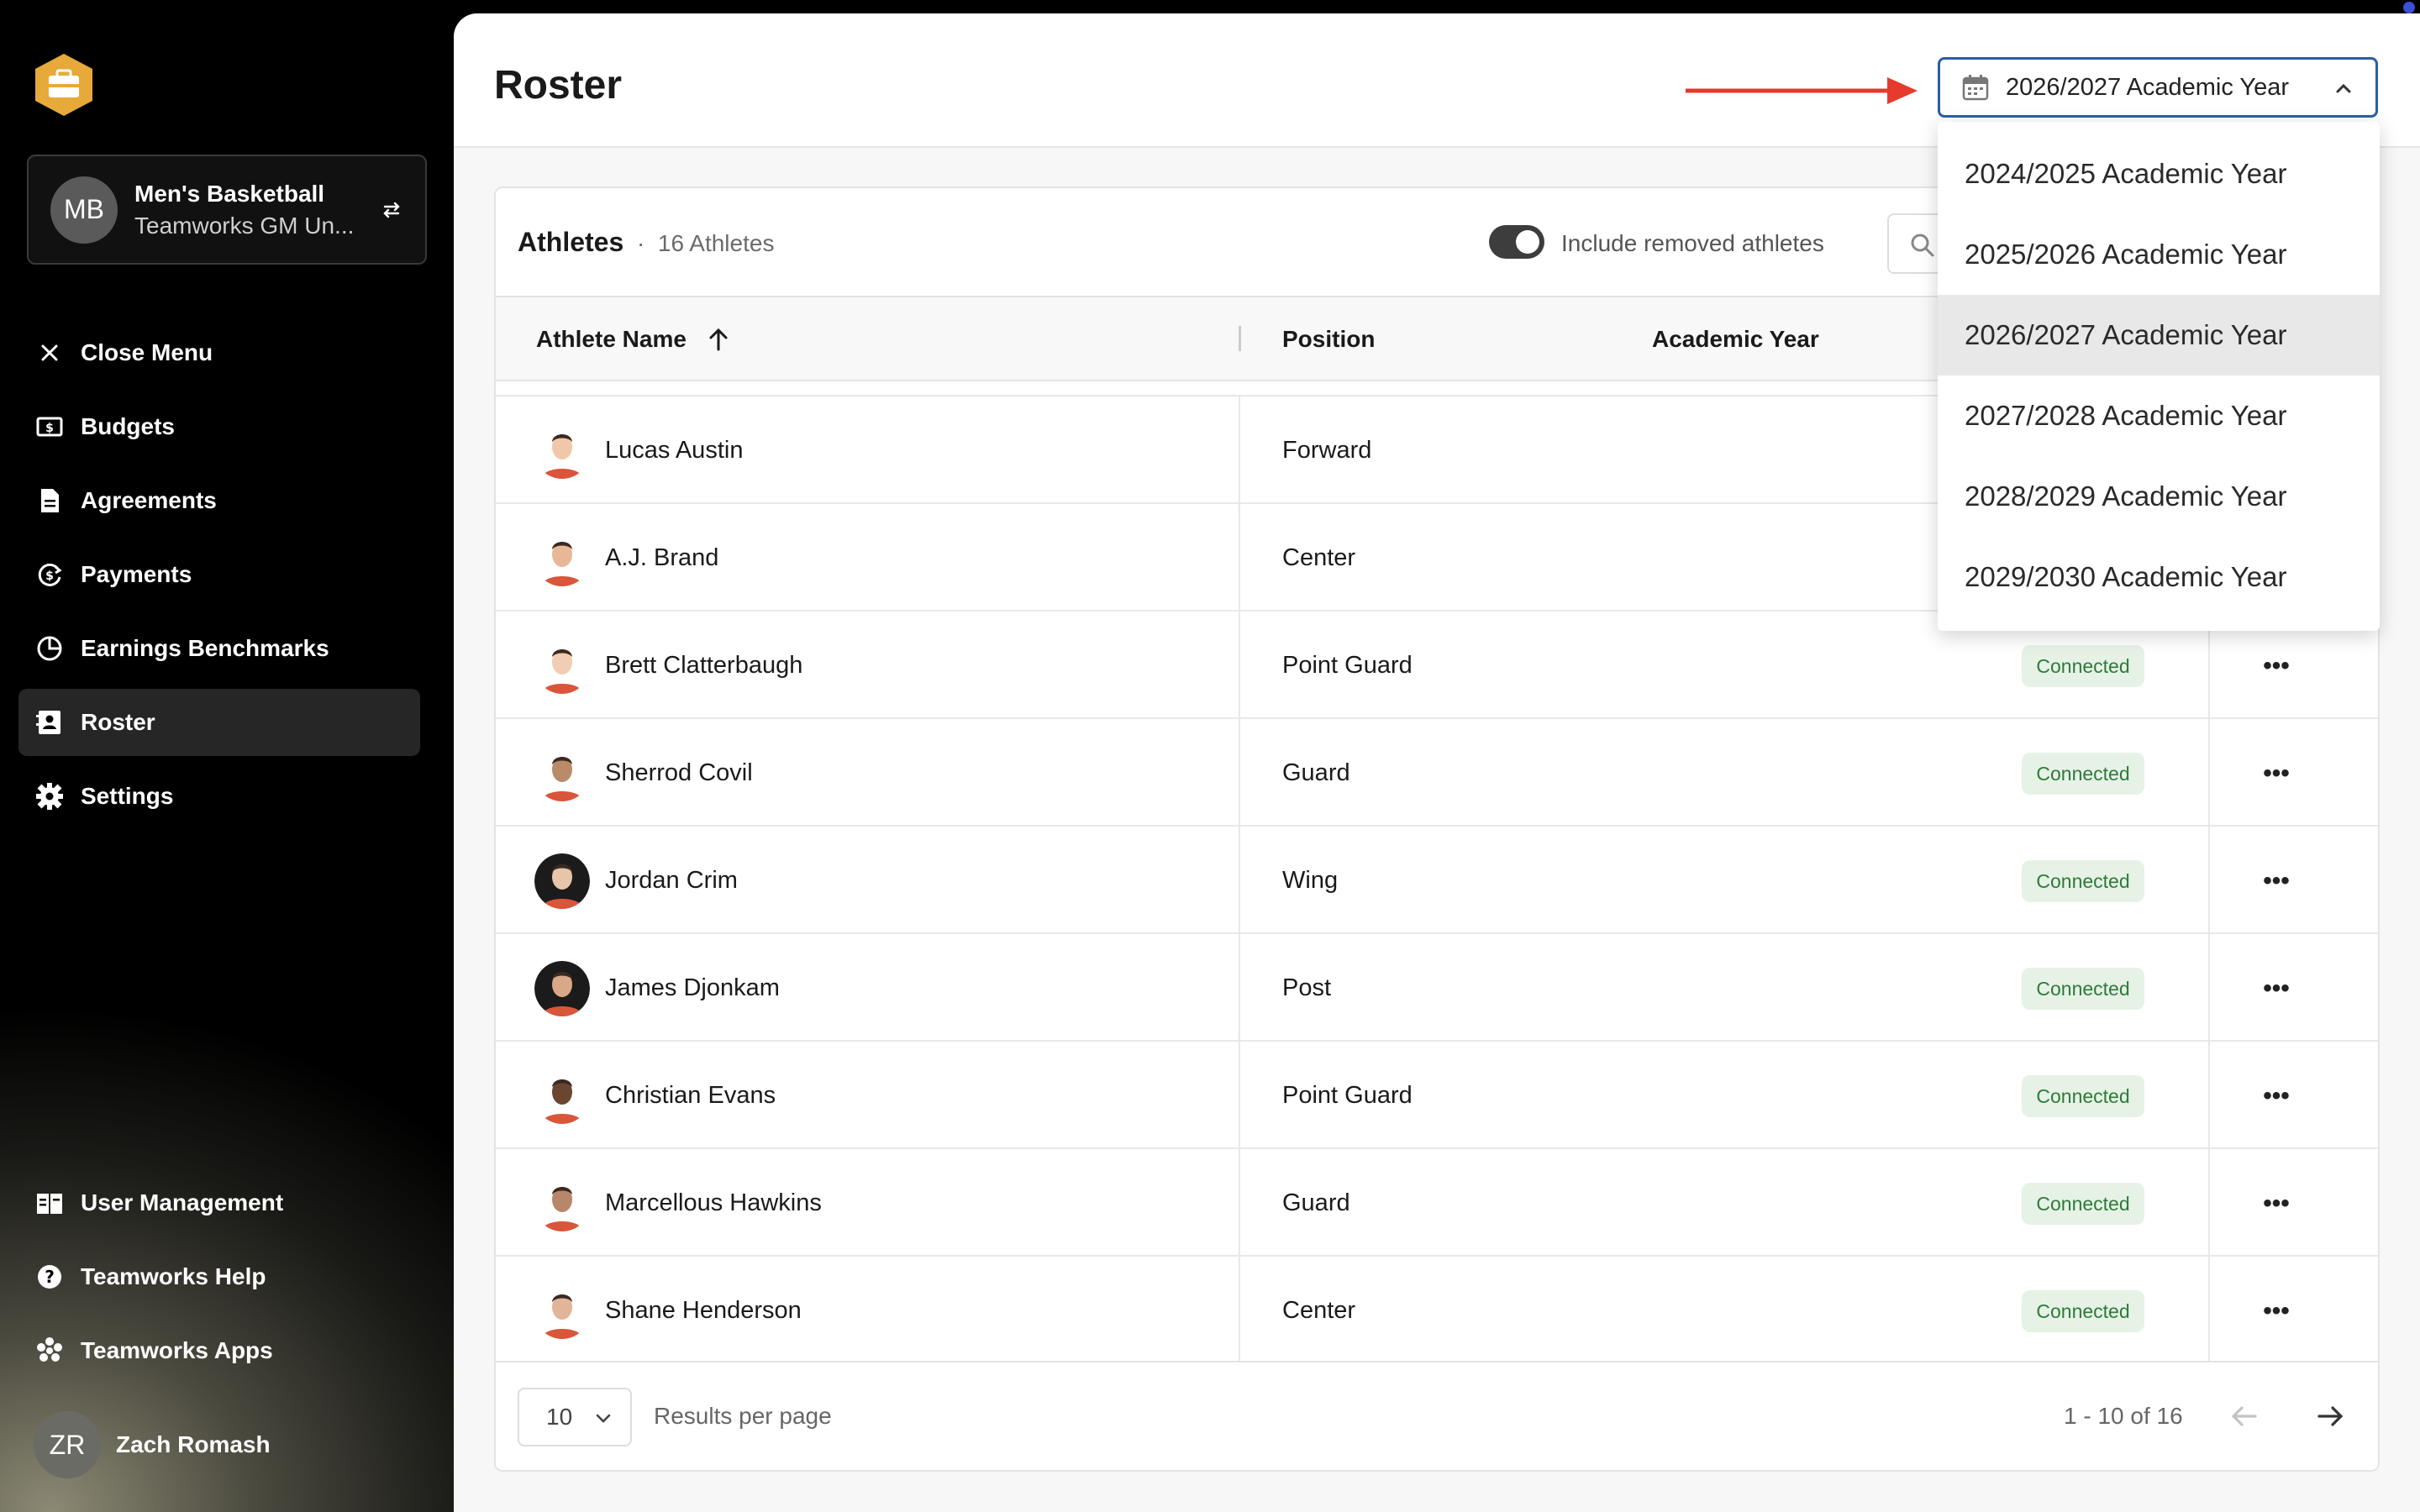  Describe the element at coordinates (2343, 88) in the screenshot. I see `chevron-up-icon` at that location.